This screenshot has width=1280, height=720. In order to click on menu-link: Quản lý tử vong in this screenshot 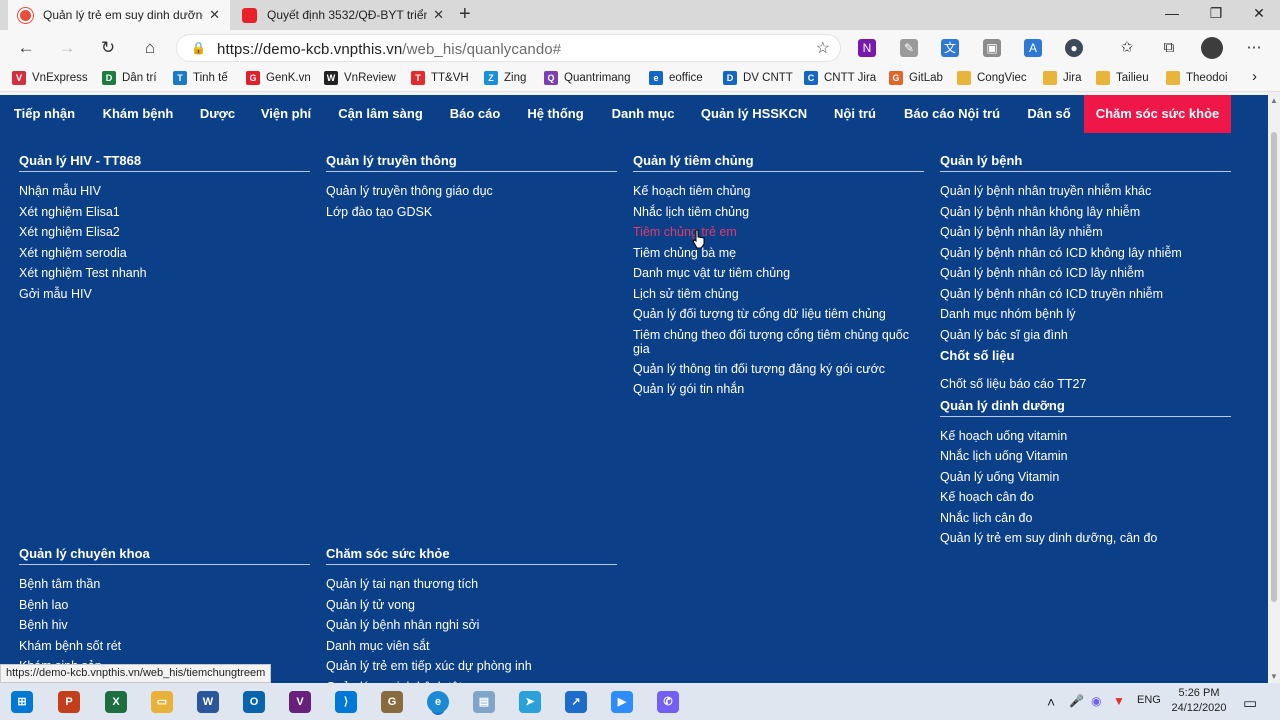, I will do `click(471, 605)`.